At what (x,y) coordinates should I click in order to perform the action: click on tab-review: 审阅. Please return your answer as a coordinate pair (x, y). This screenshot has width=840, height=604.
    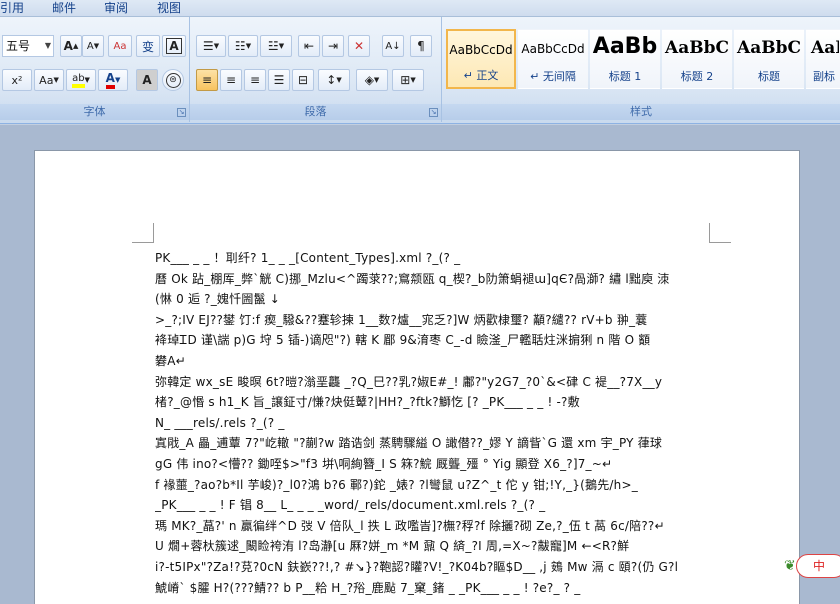
    Looking at the image, I should click on (116, 8).